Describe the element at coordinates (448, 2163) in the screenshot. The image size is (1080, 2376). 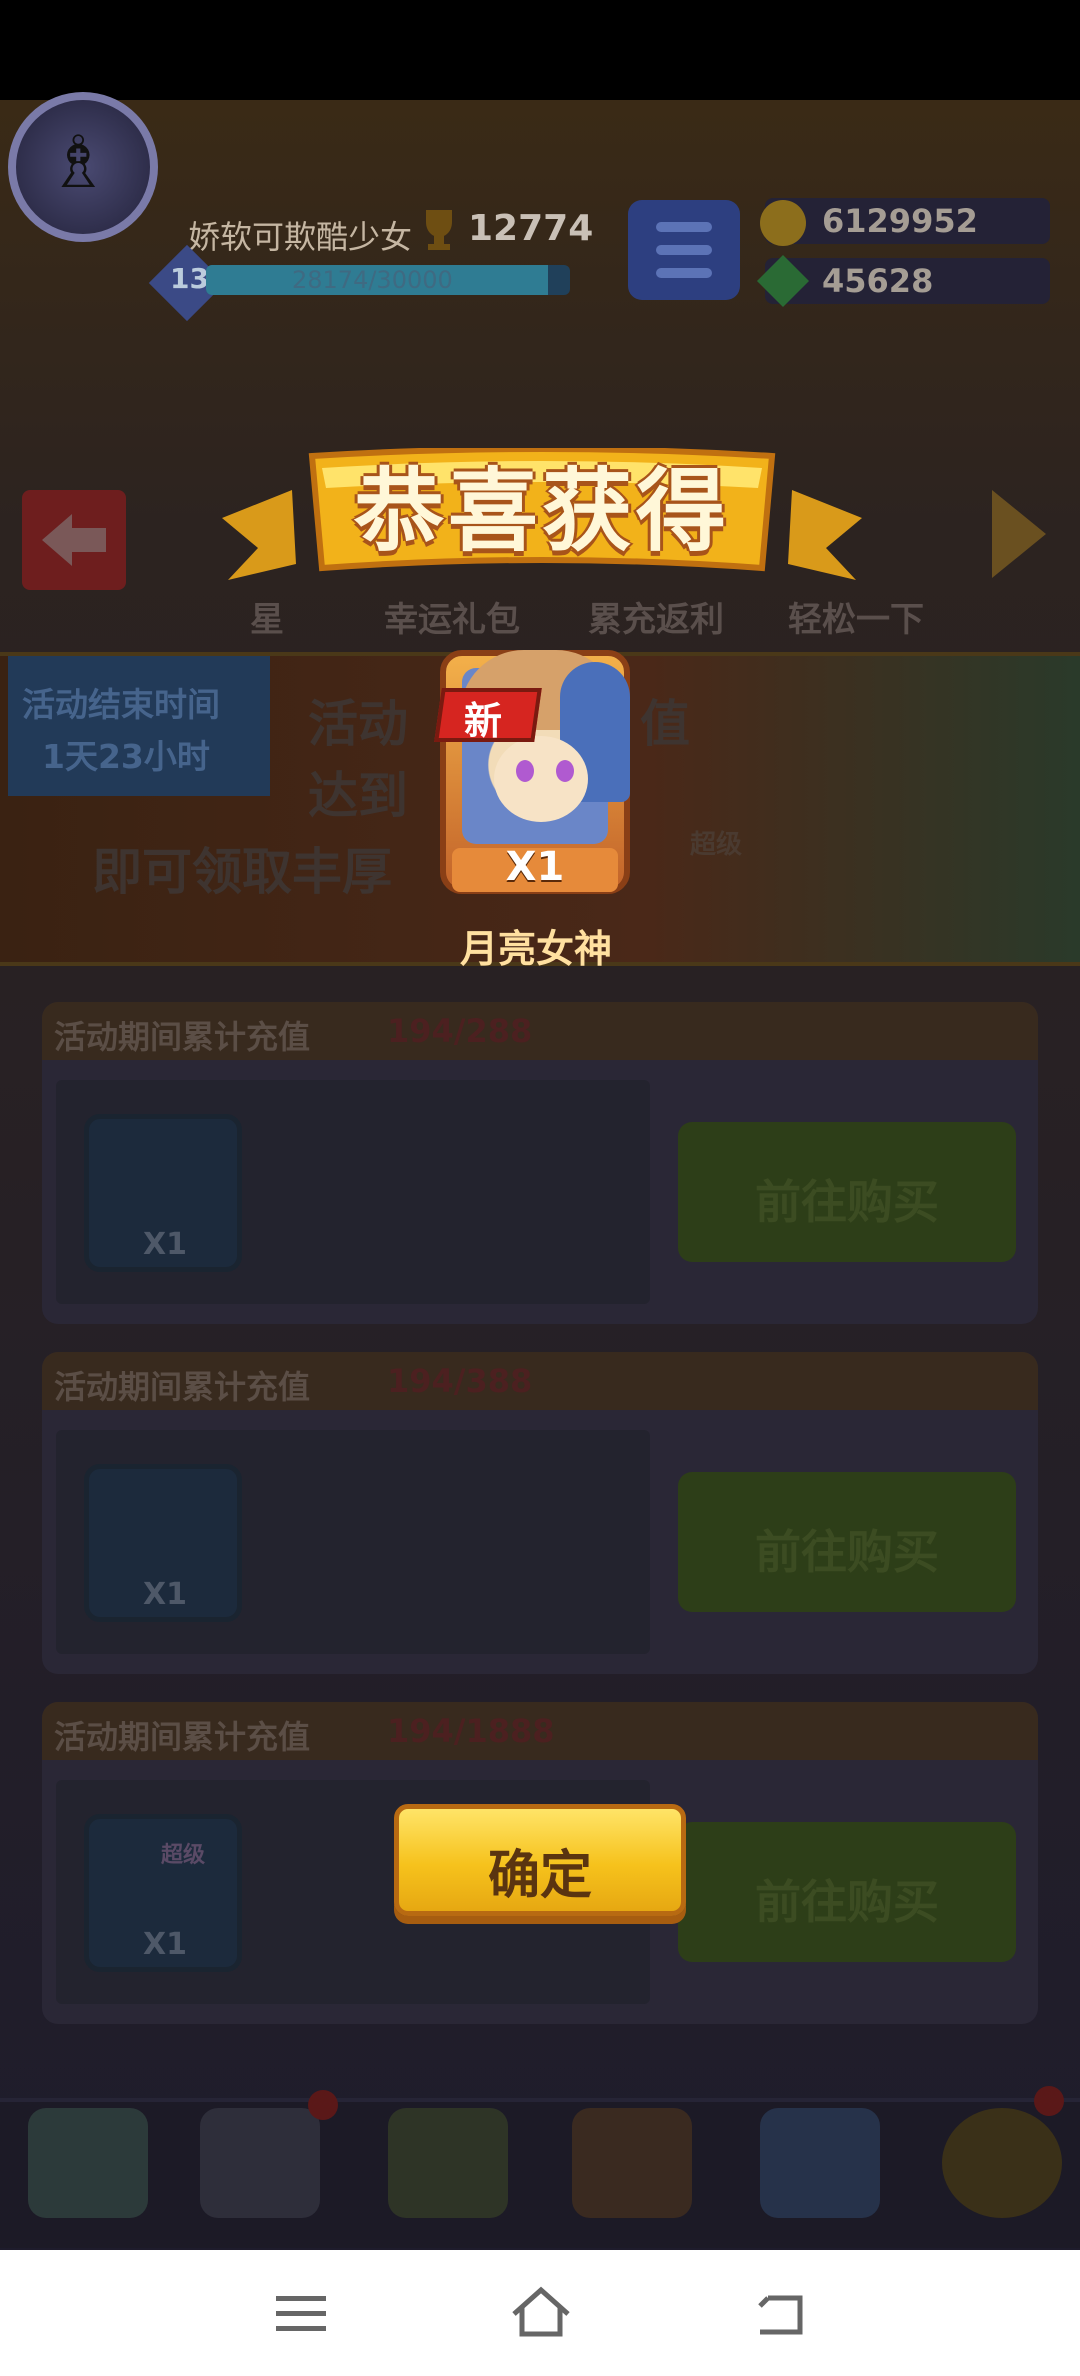
I see `nav-battle-icon` at that location.